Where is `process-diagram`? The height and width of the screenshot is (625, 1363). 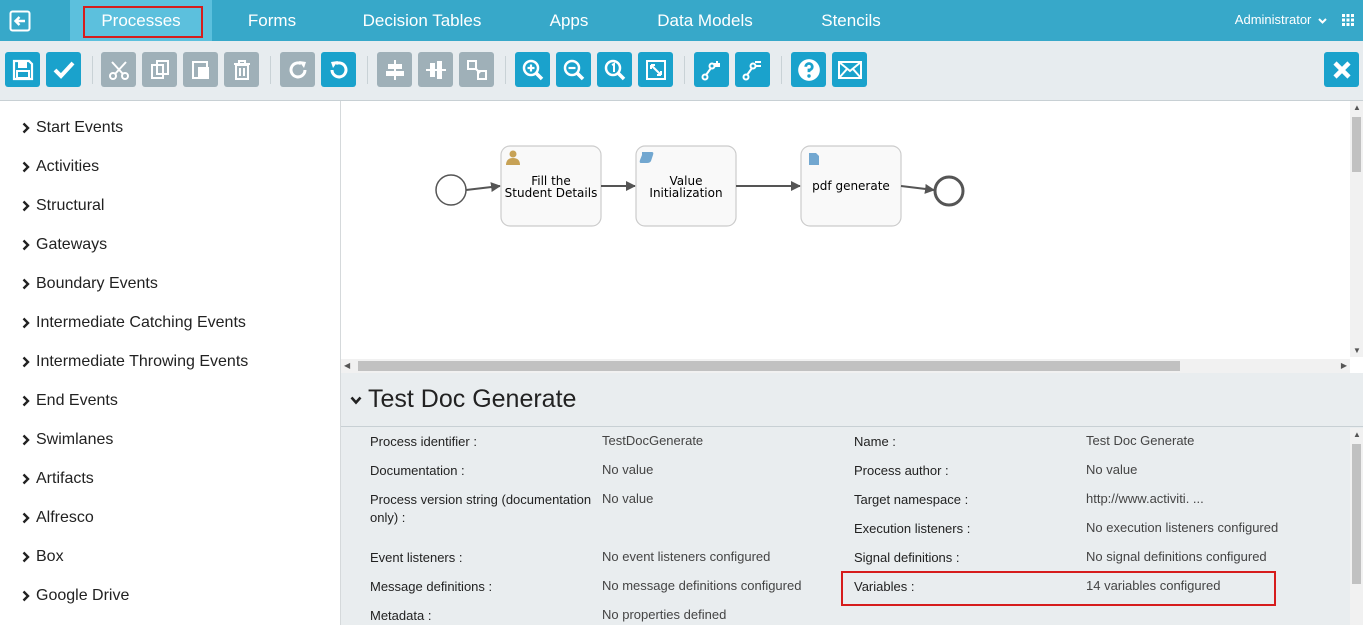 process-diagram is located at coordinates (700, 186).